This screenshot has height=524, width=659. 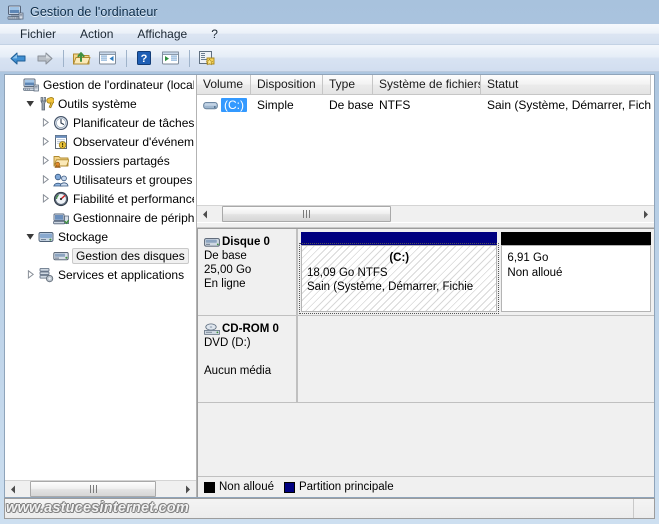 What do you see at coordinates (118, 84) in the screenshot?
I see `tree-node-label: Gestion de l'ordinateur (local)` at bounding box center [118, 84].